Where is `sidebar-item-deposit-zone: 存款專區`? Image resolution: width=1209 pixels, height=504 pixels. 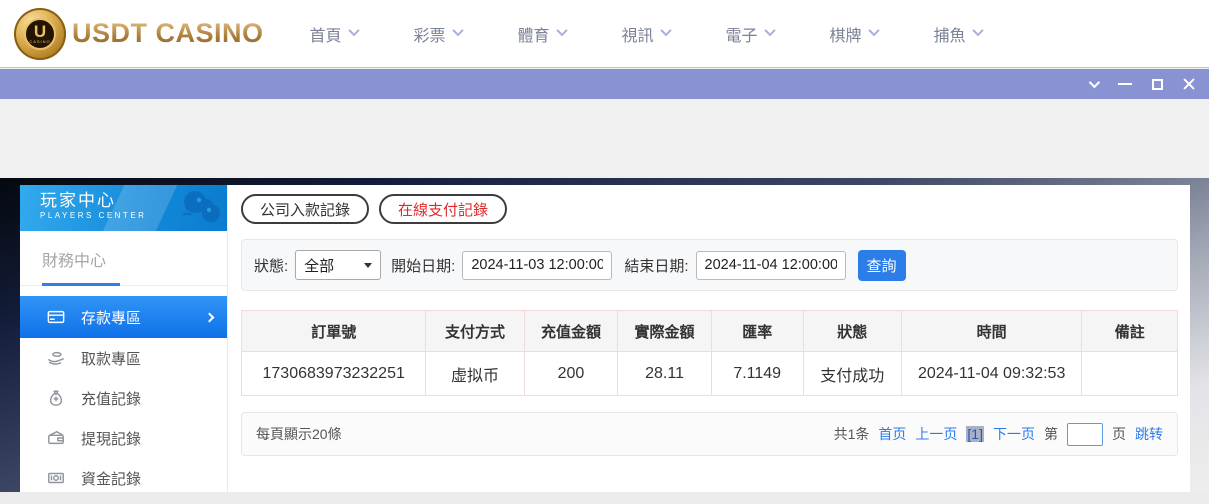
sidebar-item-deposit-zone: 存款專區 is located at coordinates (123, 317).